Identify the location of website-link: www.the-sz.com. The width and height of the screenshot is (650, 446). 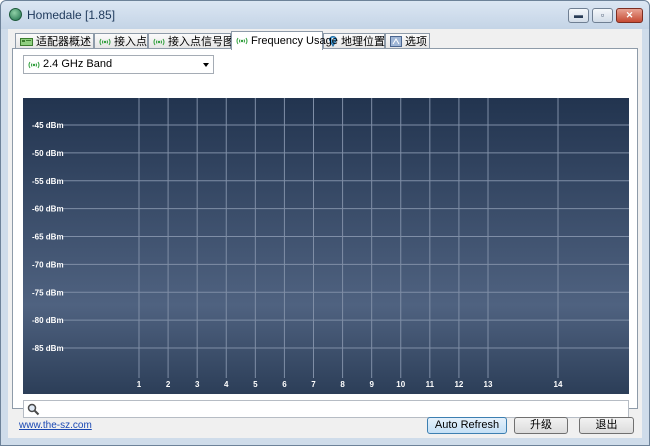
(55, 425).